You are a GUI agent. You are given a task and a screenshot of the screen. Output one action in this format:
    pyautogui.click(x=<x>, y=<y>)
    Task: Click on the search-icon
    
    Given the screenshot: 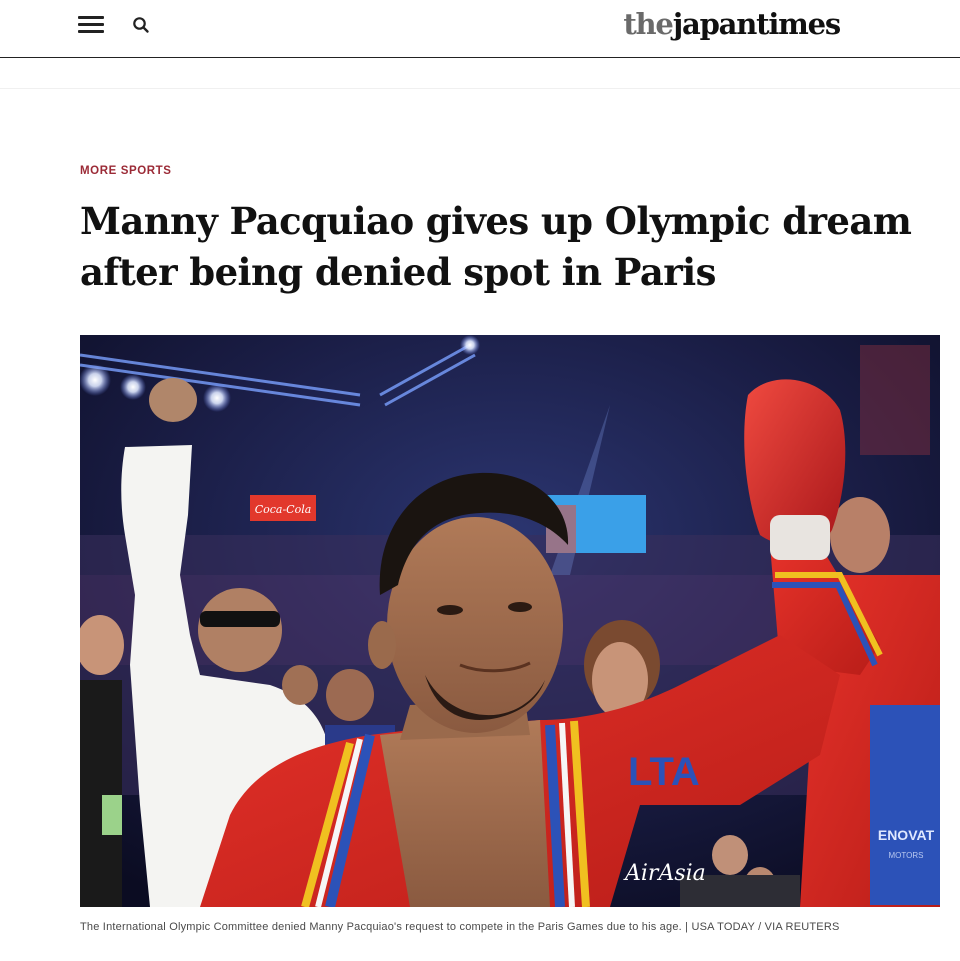 What is the action you would take?
    pyautogui.click(x=141, y=25)
    